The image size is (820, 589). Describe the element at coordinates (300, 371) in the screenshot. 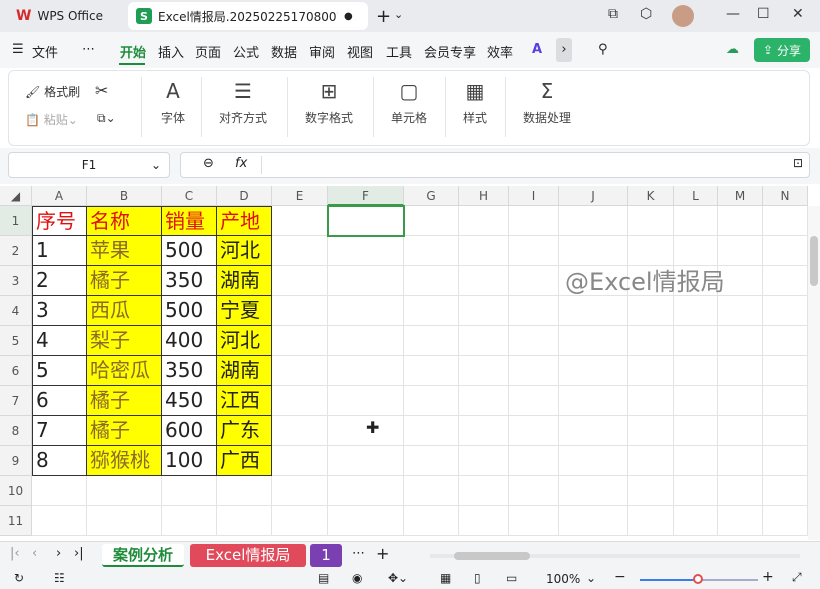

I see `cell-e6` at that location.